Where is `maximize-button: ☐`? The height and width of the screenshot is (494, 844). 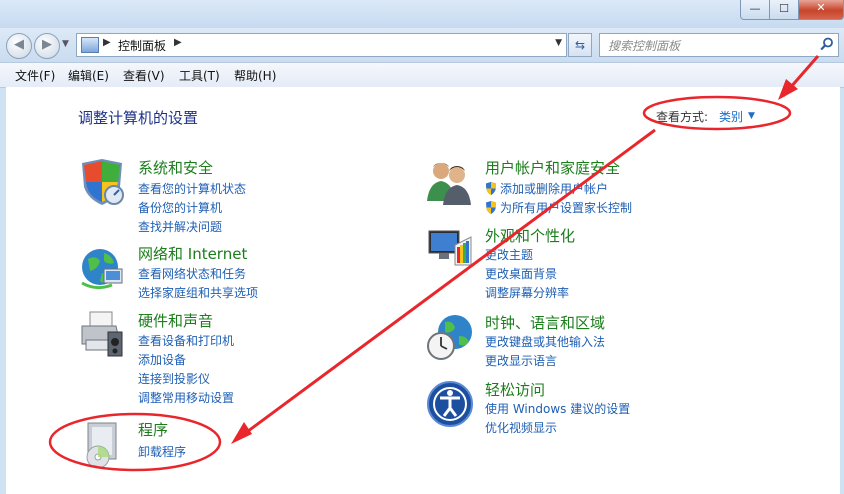
maximize-button: ☐ is located at coordinates (784, 10).